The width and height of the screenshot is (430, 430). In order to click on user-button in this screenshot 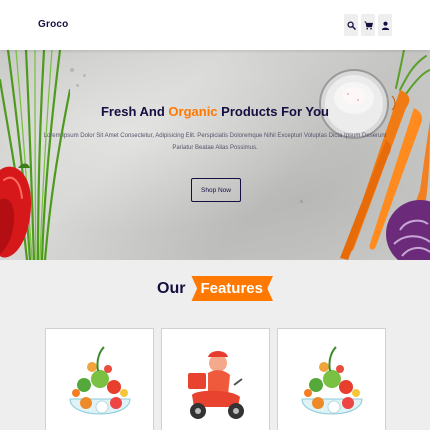, I will do `click(385, 25)`.